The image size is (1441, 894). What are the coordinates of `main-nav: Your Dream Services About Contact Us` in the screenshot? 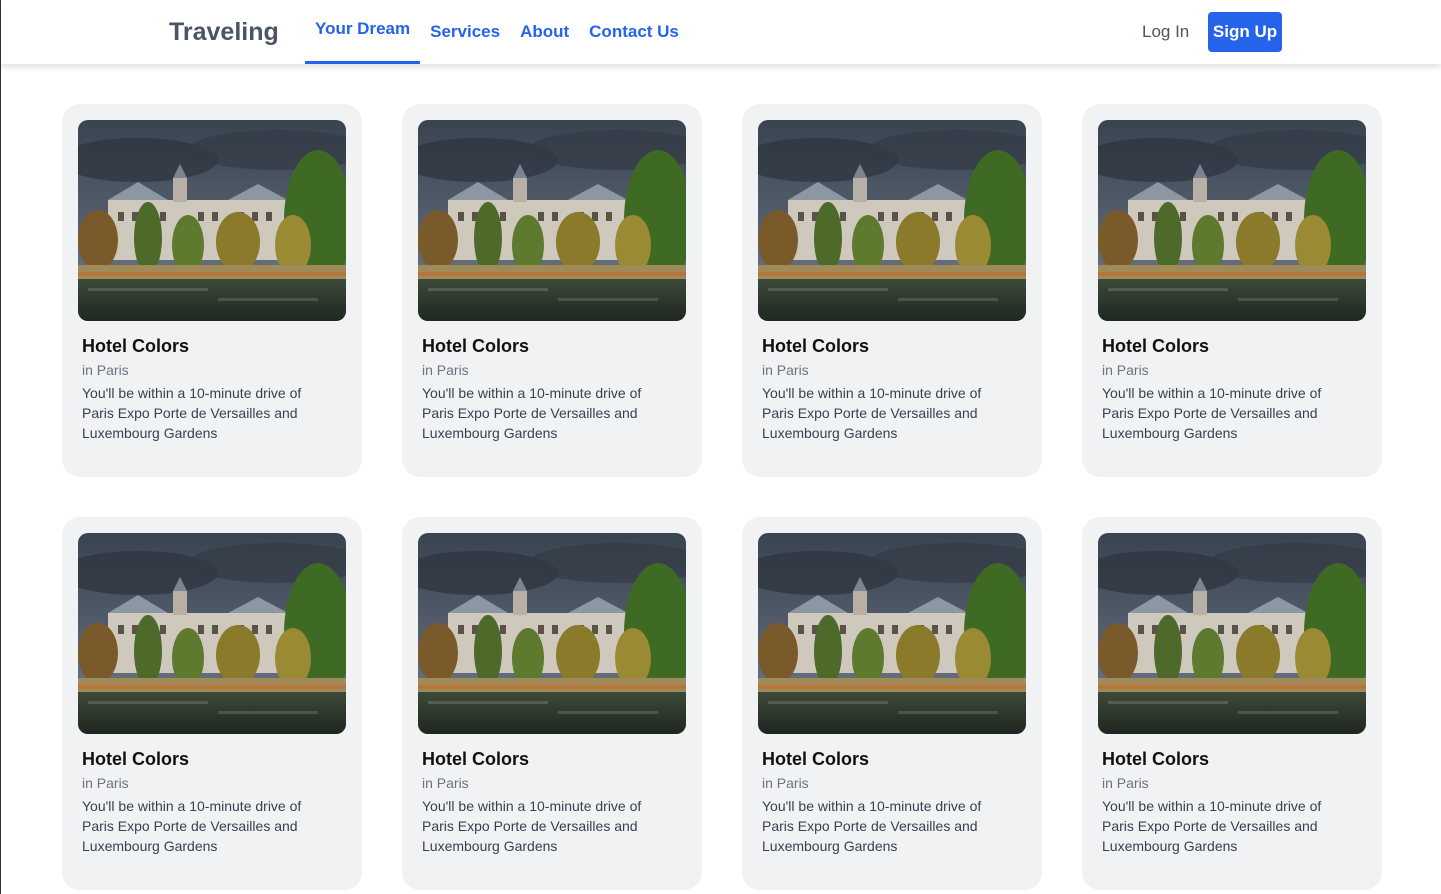 It's located at (497, 32).